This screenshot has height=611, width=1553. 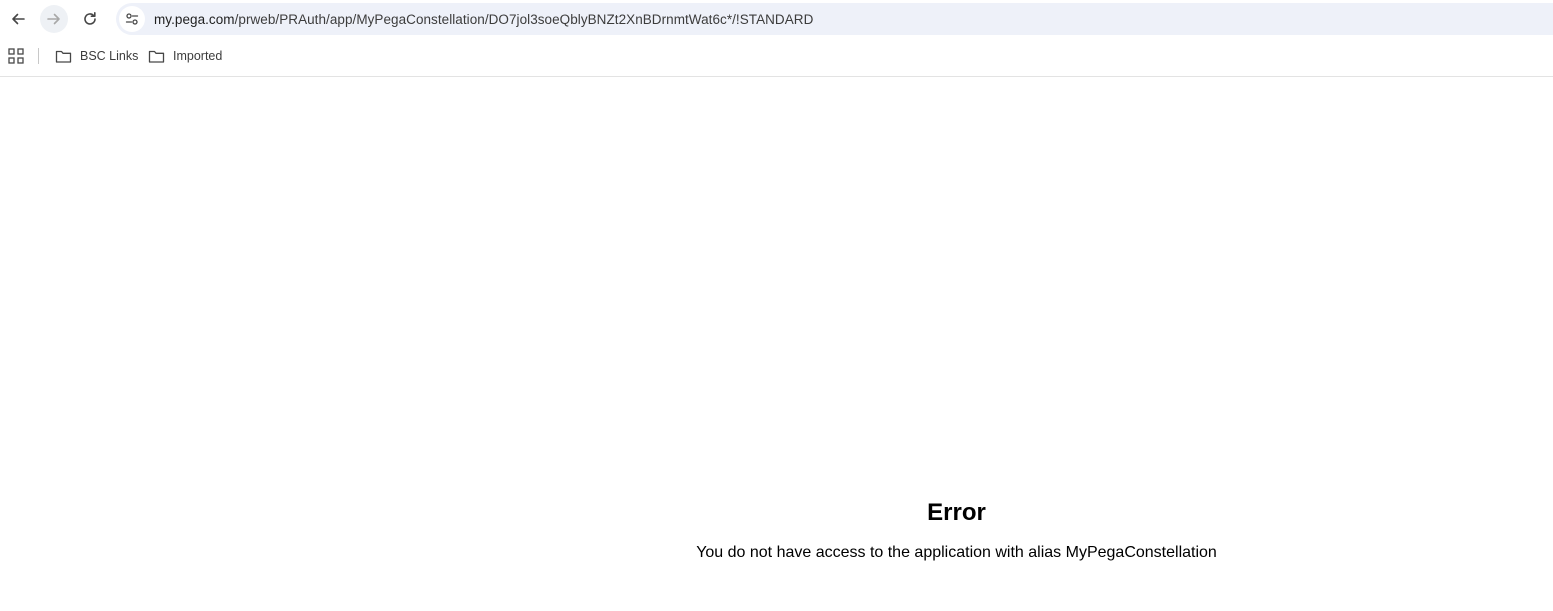 I want to click on bookmark-label: BSC Links, so click(x=109, y=56).